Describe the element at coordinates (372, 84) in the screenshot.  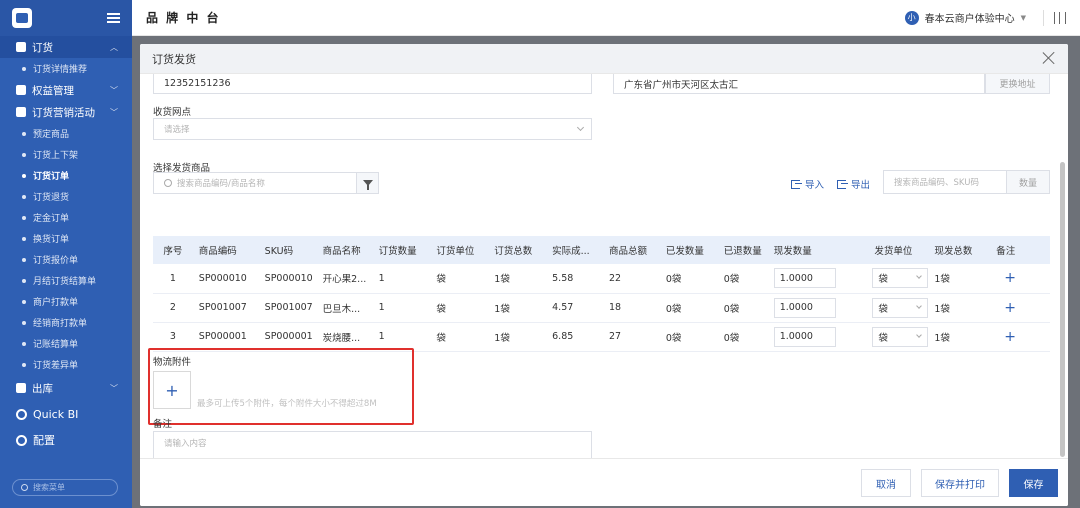
I see `phone-field: 12352151236` at that location.